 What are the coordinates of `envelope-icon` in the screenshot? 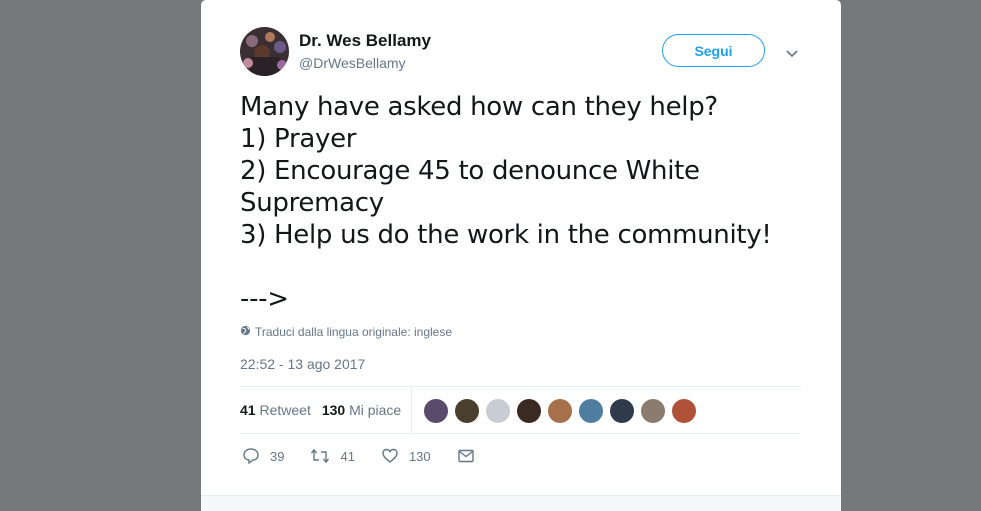 It's located at (466, 456).